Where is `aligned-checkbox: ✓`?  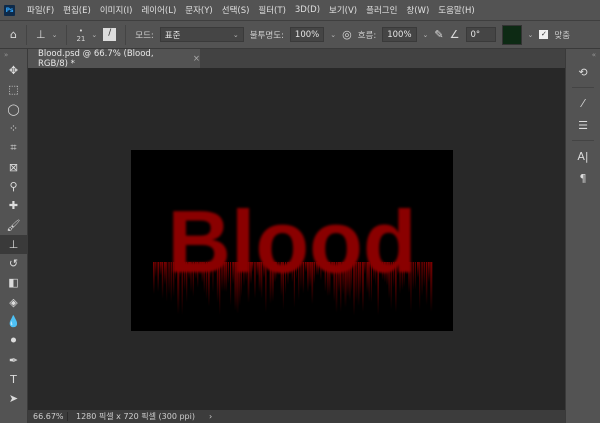 aligned-checkbox: ✓ is located at coordinates (544, 34).